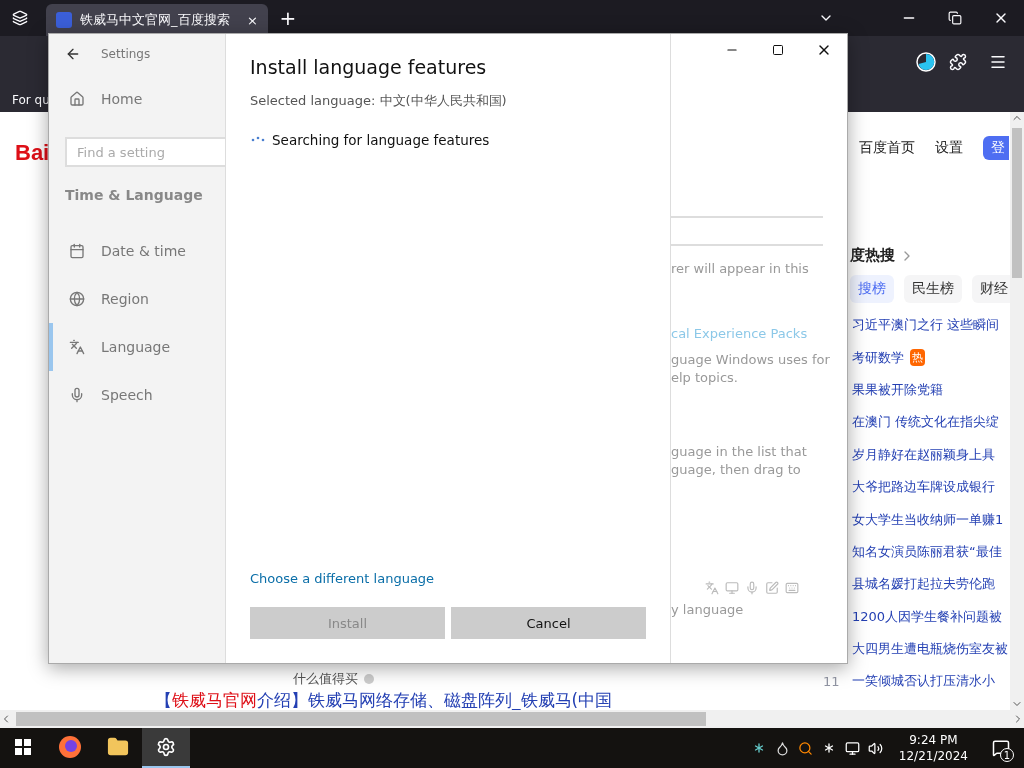 This screenshot has width=1024, height=768. I want to click on description-text: guage, then drag to, so click(736, 470).